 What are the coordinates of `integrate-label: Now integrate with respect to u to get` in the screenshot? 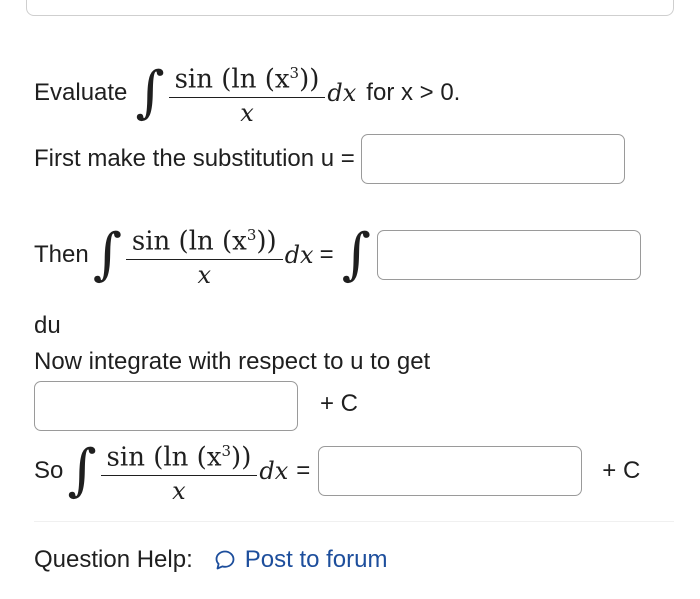 It's located at (232, 361).